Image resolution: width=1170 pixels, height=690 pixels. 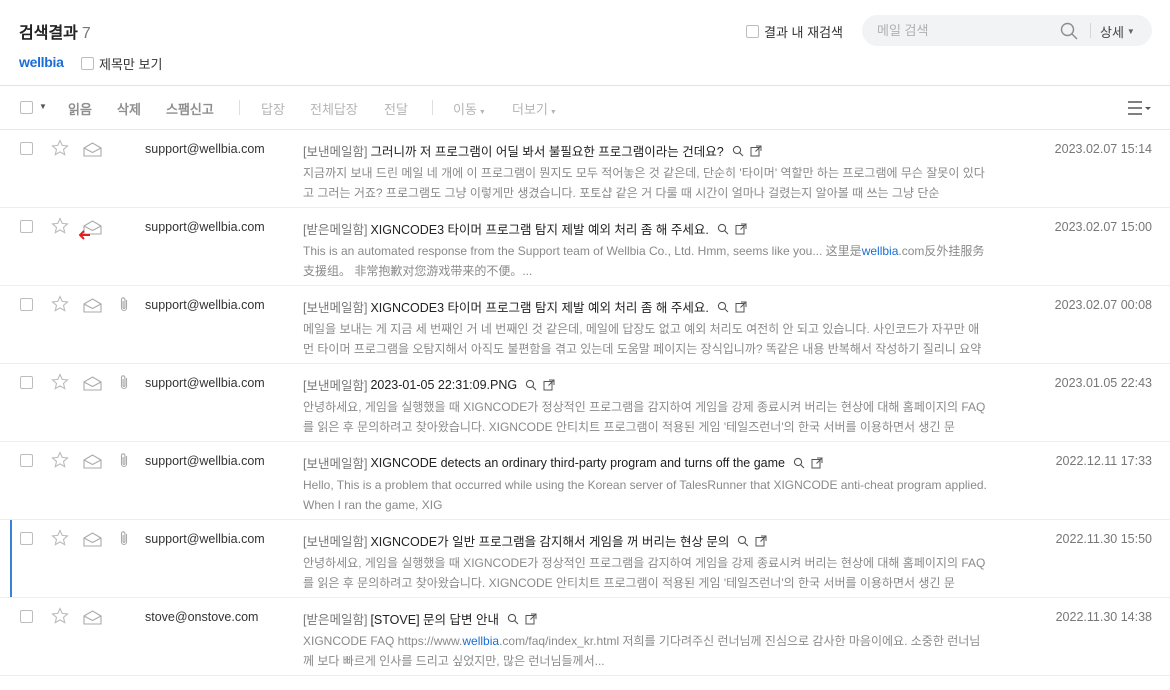 What do you see at coordinates (334, 108) in the screenshot?
I see `reply-all-button: 전체답장` at bounding box center [334, 108].